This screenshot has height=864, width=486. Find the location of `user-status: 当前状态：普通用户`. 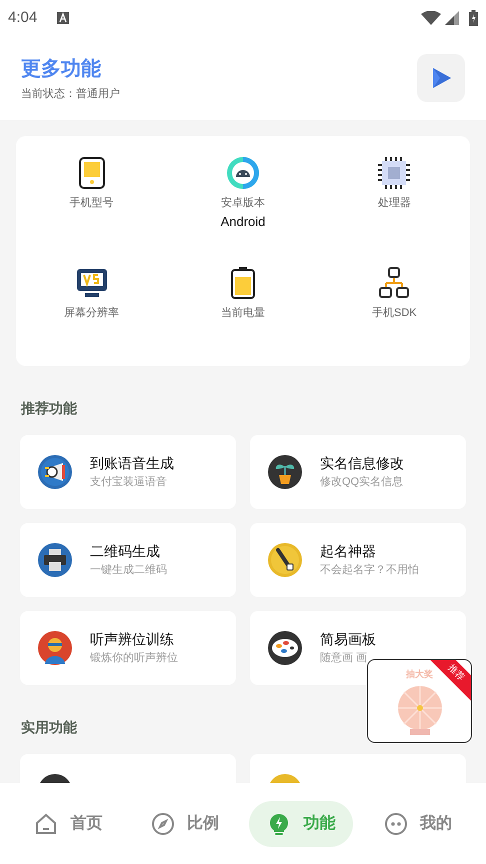

user-status: 当前状态：普通用户 is located at coordinates (71, 94).